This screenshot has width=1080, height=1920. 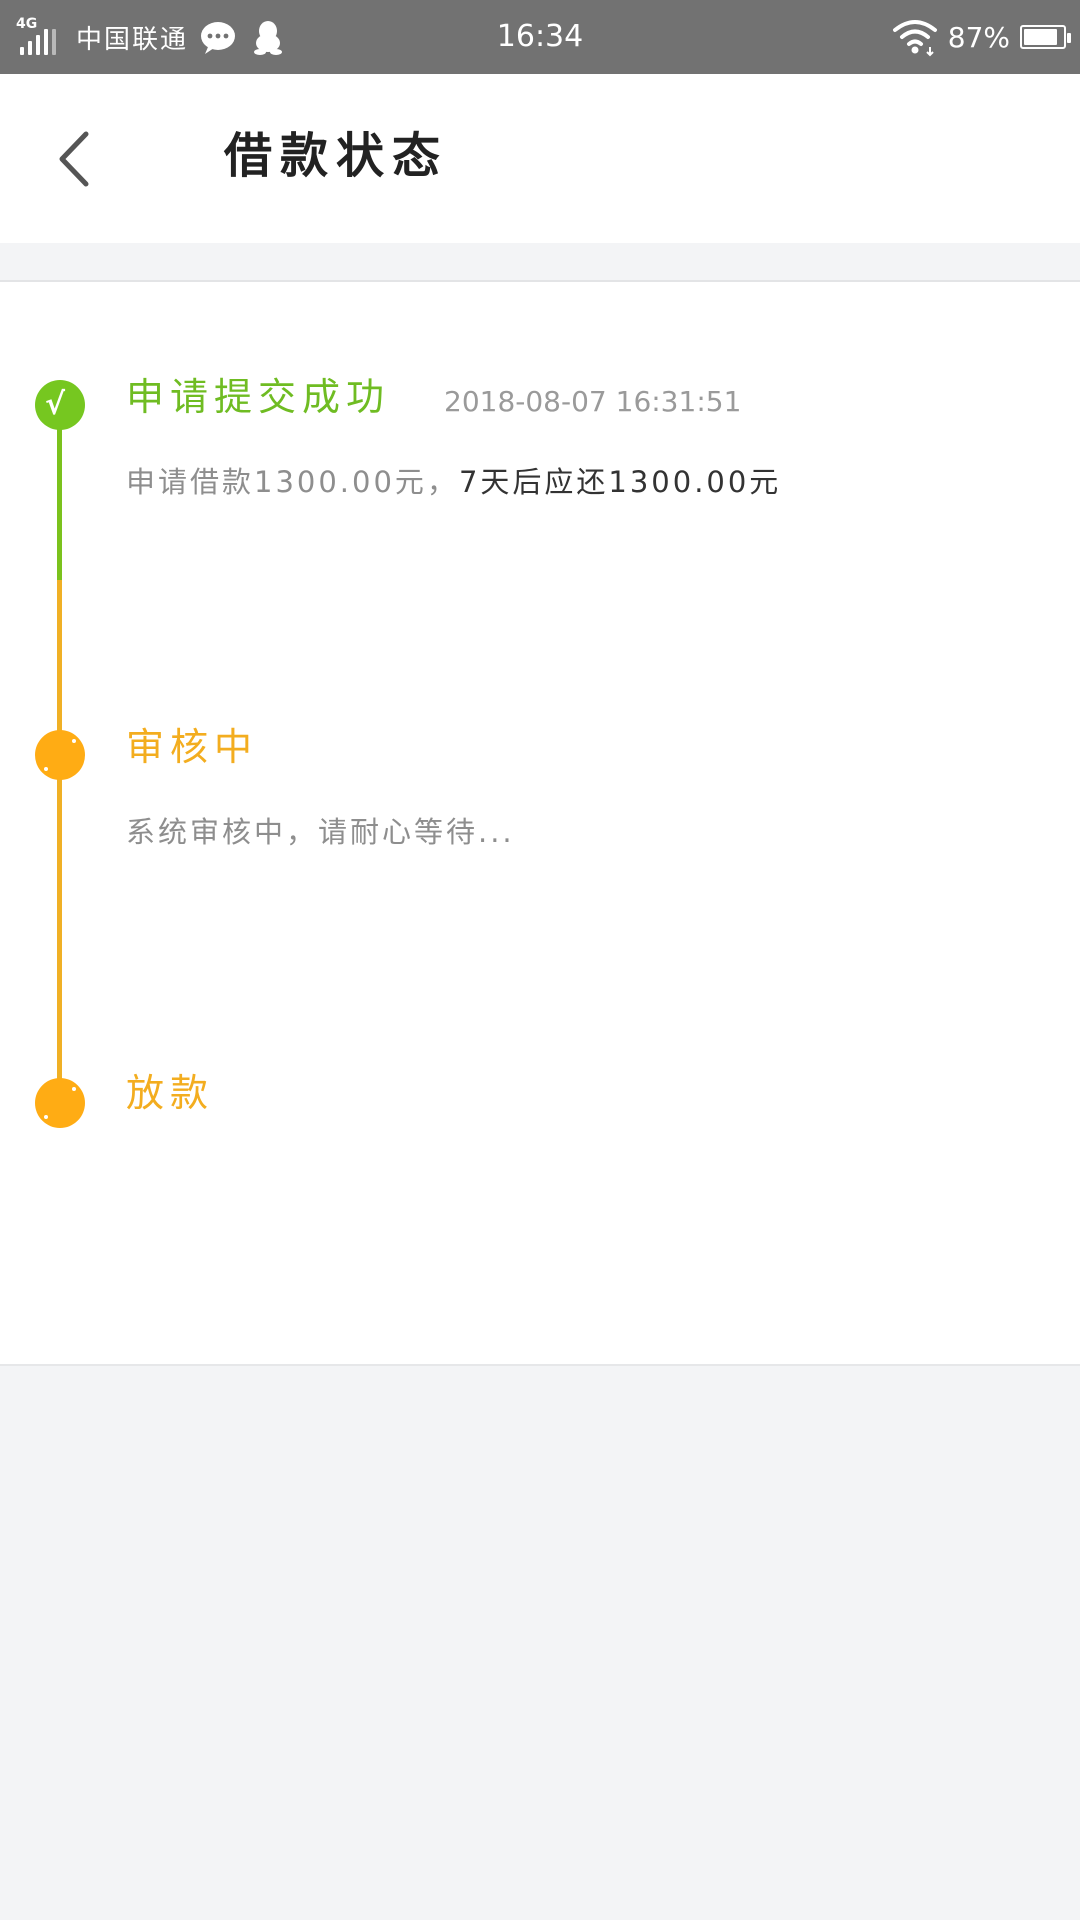 What do you see at coordinates (914, 38) in the screenshot?
I see `wifi-icon` at bounding box center [914, 38].